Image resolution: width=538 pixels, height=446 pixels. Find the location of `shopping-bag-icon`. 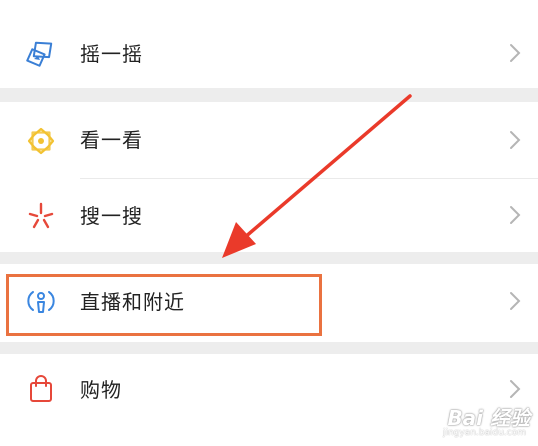

shopping-bag-icon is located at coordinates (41, 388).